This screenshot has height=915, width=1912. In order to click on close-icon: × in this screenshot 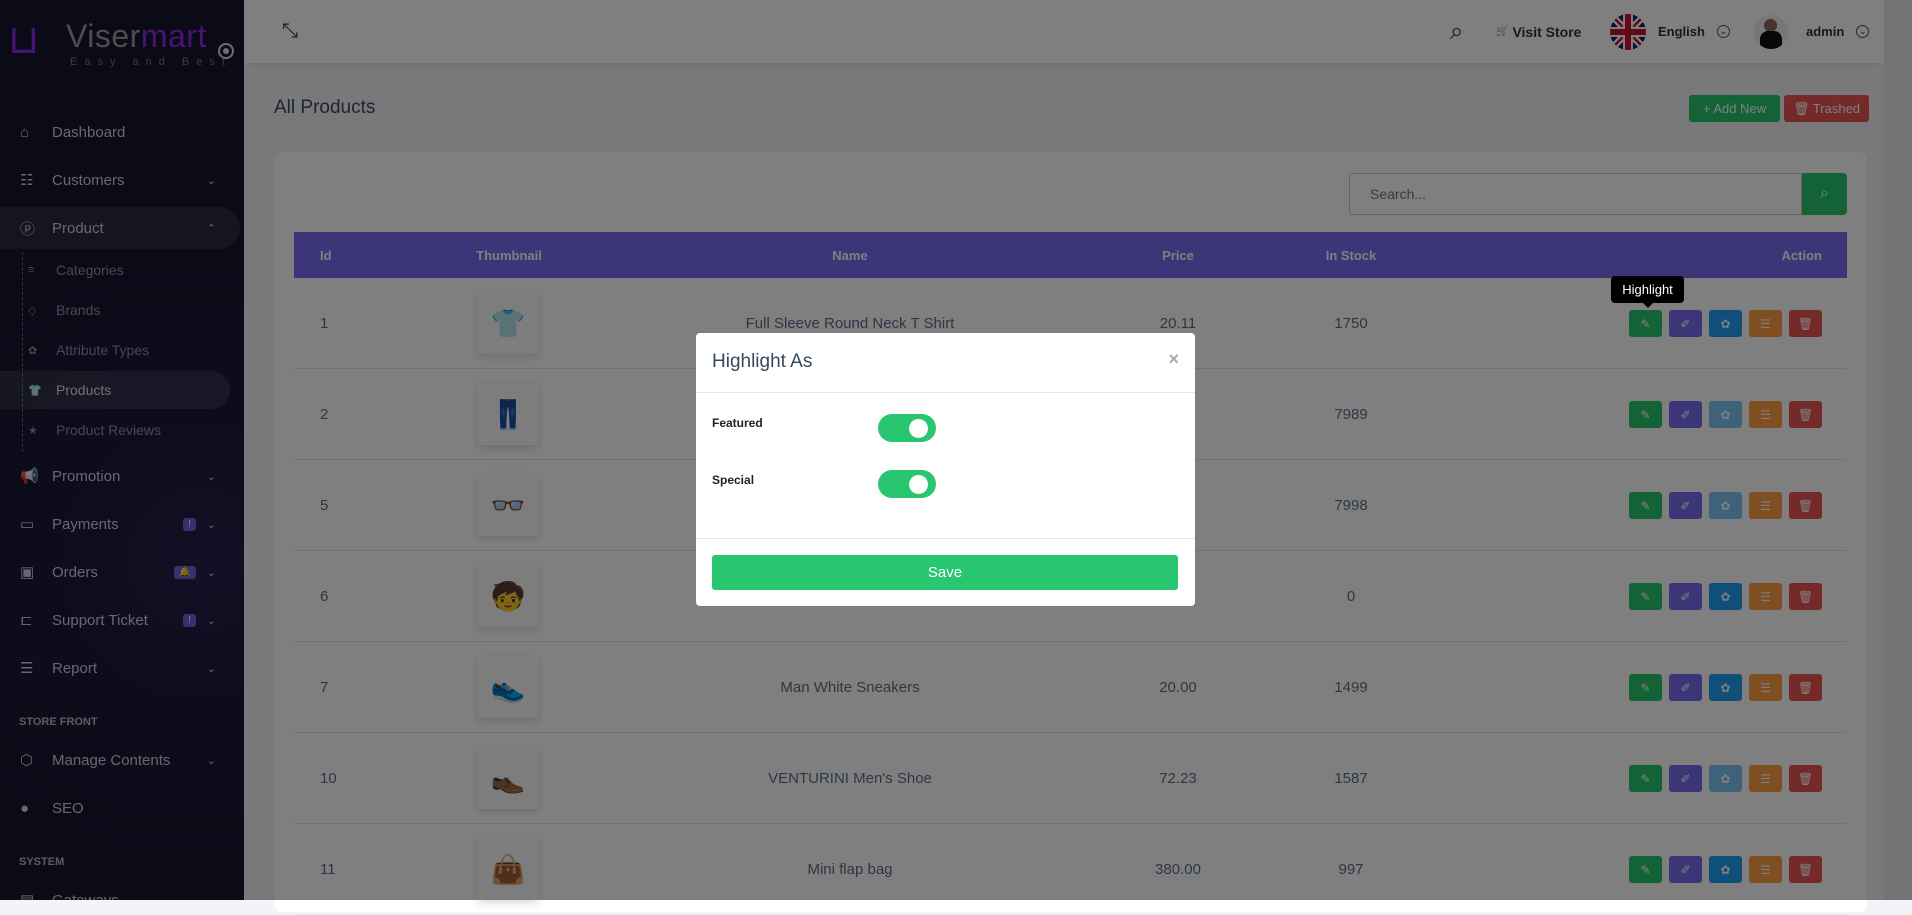, I will do `click(1173, 359)`.